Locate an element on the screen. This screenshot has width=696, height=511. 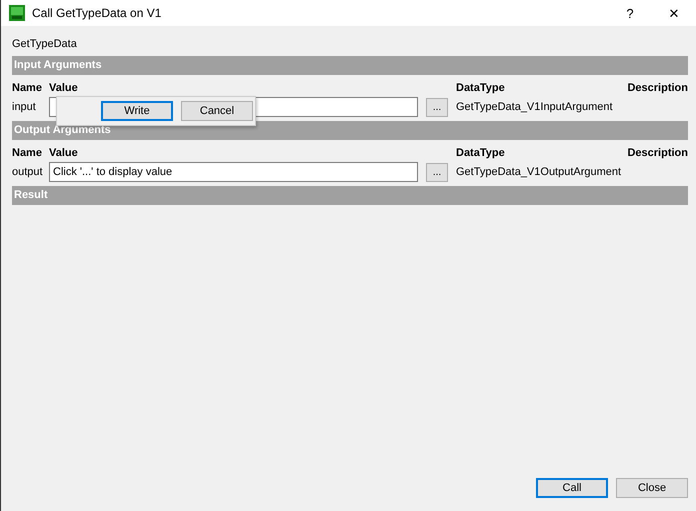
data-type: GetTypeData_V1OutputArgument is located at coordinates (539, 172).